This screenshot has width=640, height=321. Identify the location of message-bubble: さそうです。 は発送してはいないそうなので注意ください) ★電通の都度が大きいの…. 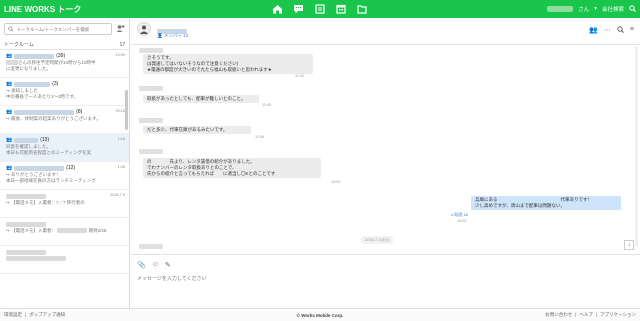
(228, 64).